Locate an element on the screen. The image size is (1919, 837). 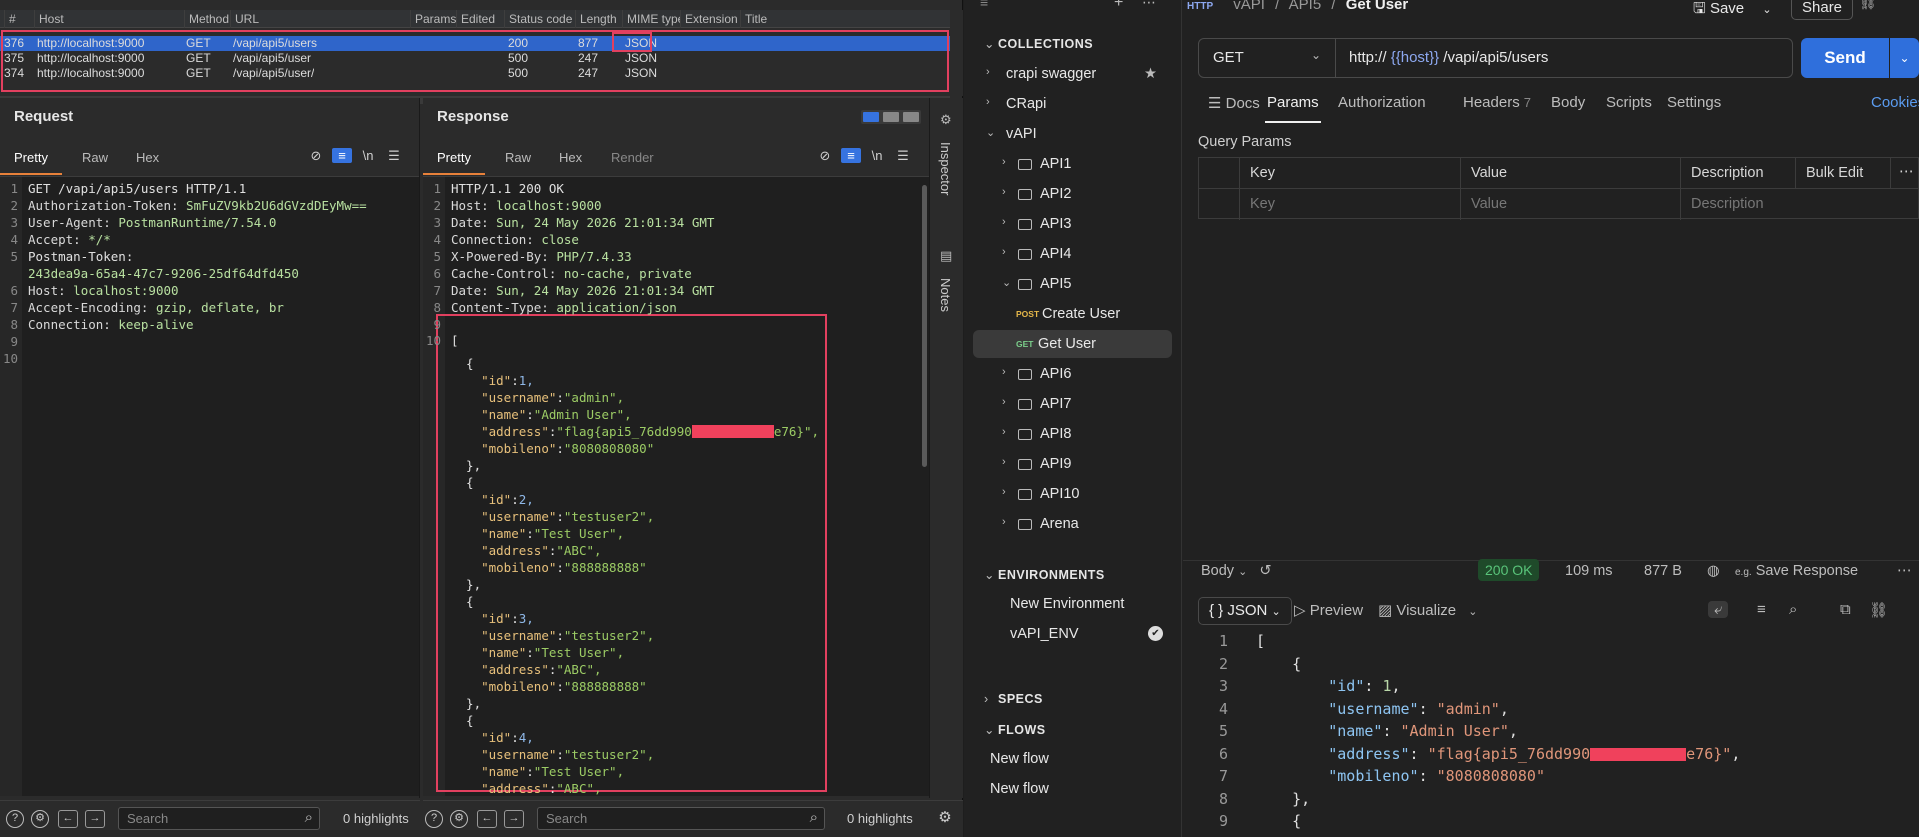
response-scrollbar is located at coordinates (924, 326).